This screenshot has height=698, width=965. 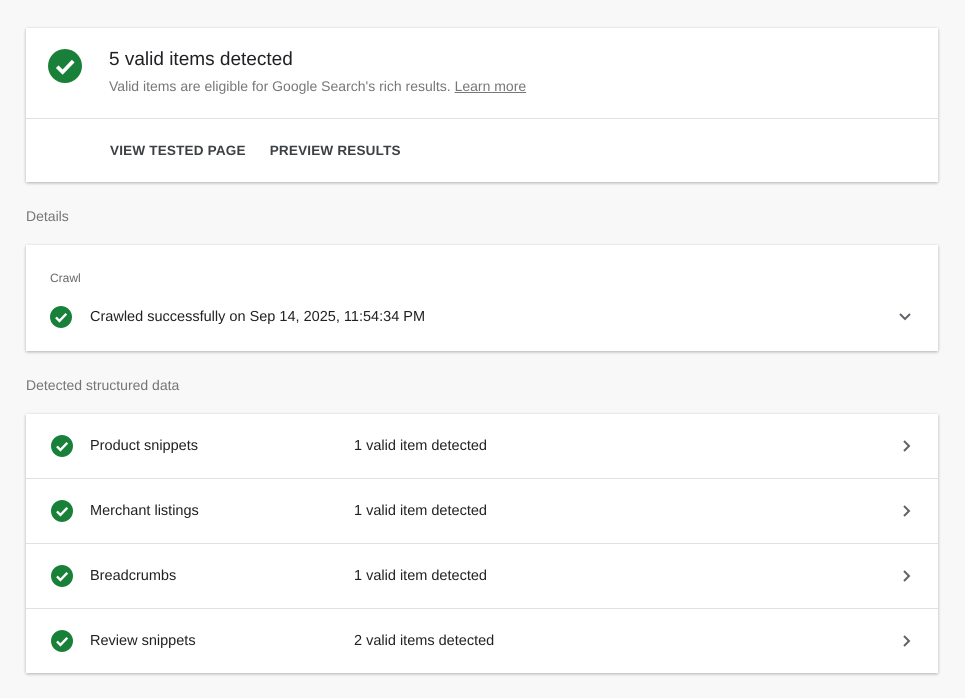 I want to click on result-title: 5 valid items detected, so click(x=201, y=60).